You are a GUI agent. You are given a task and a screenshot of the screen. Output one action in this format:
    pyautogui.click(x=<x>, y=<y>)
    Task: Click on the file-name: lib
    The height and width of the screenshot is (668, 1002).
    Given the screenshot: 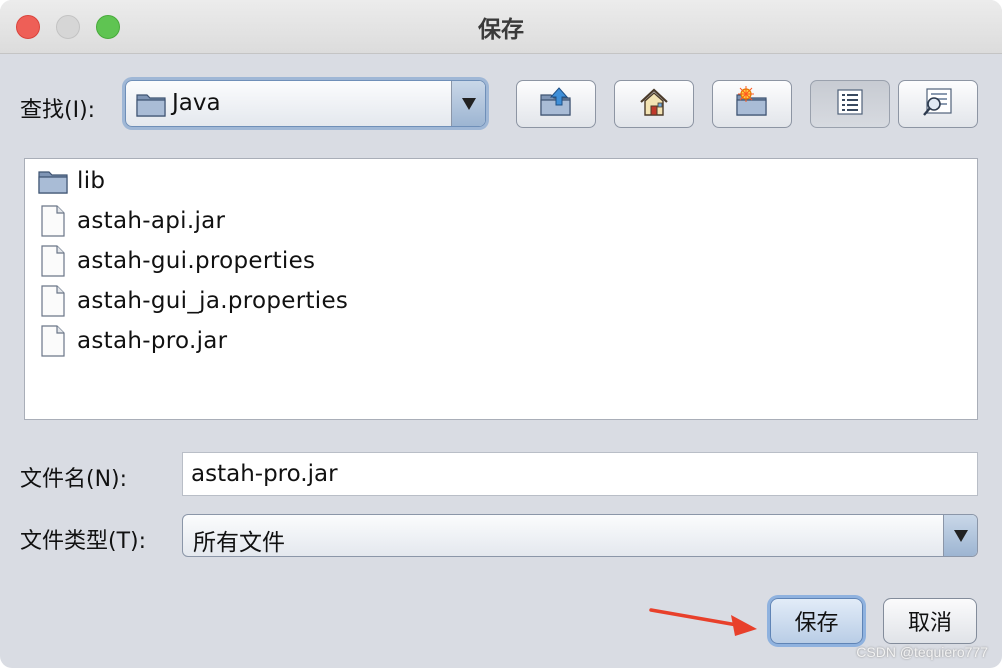 What is the action you would take?
    pyautogui.click(x=91, y=181)
    